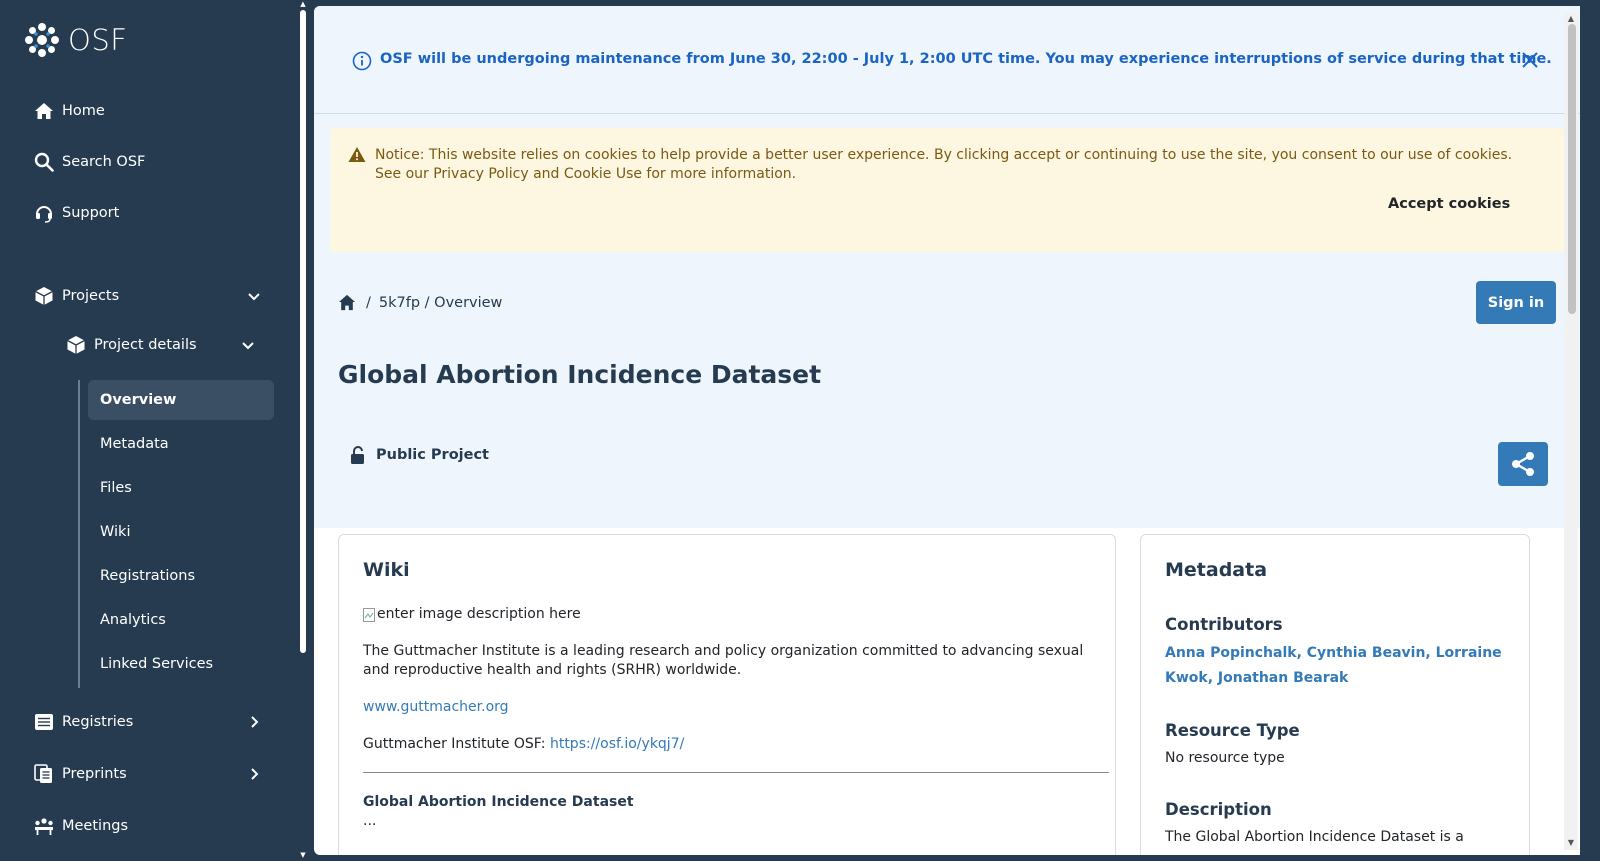 The image size is (1600, 861). What do you see at coordinates (1572, 169) in the screenshot?
I see `main-scrollbar-thumb` at bounding box center [1572, 169].